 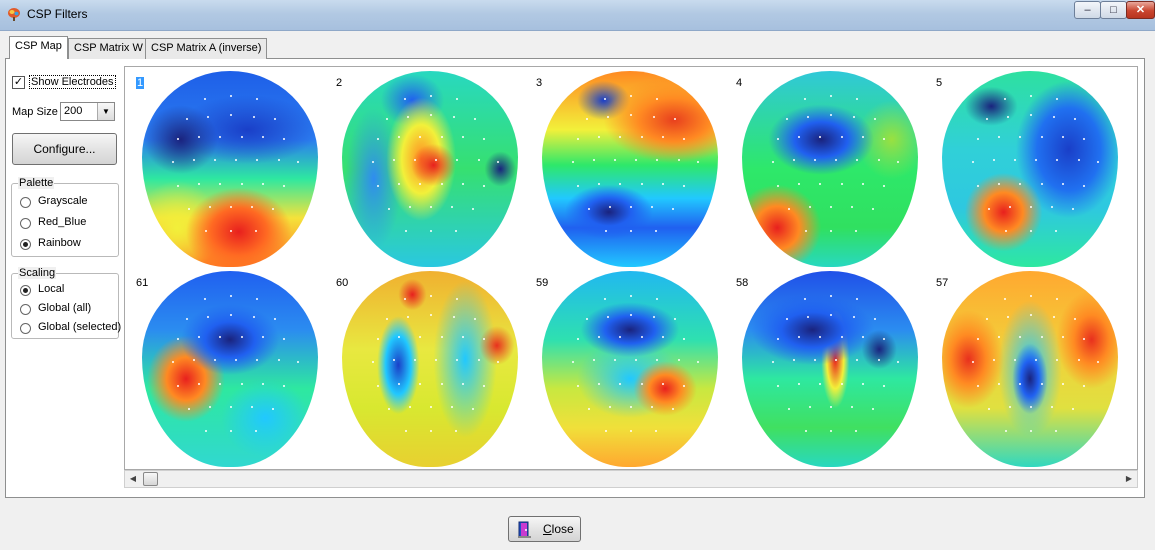 What do you see at coordinates (150, 479) in the screenshot?
I see `scroll-thumb` at bounding box center [150, 479].